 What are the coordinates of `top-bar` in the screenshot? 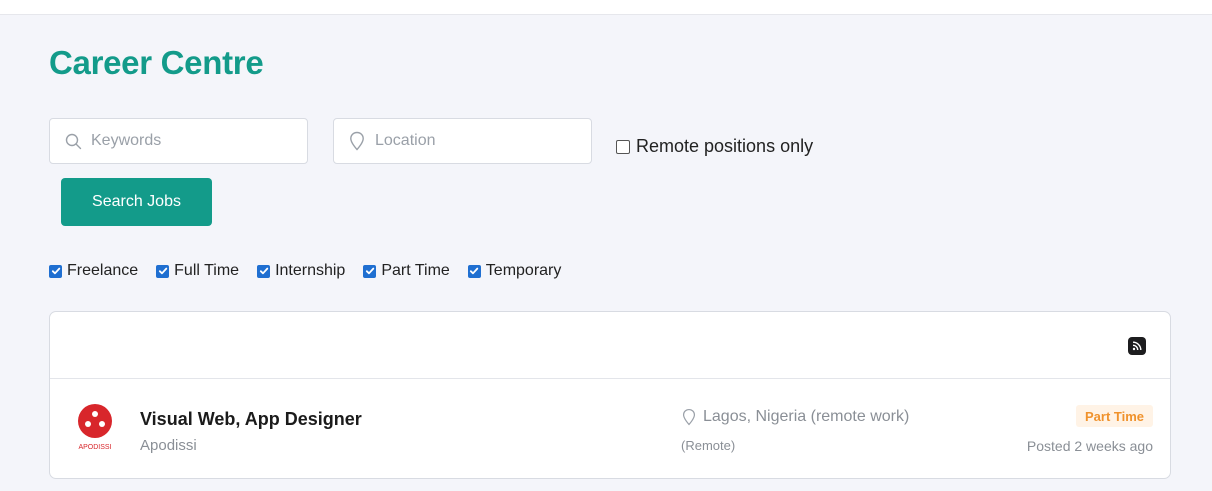 It's located at (606, 7).